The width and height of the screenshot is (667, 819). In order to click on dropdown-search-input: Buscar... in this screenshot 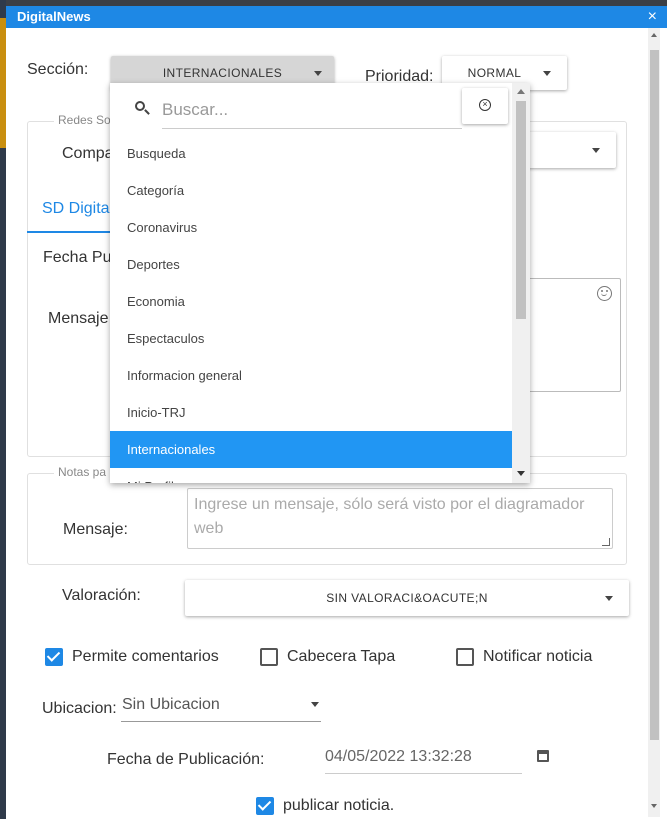, I will do `click(312, 111)`.